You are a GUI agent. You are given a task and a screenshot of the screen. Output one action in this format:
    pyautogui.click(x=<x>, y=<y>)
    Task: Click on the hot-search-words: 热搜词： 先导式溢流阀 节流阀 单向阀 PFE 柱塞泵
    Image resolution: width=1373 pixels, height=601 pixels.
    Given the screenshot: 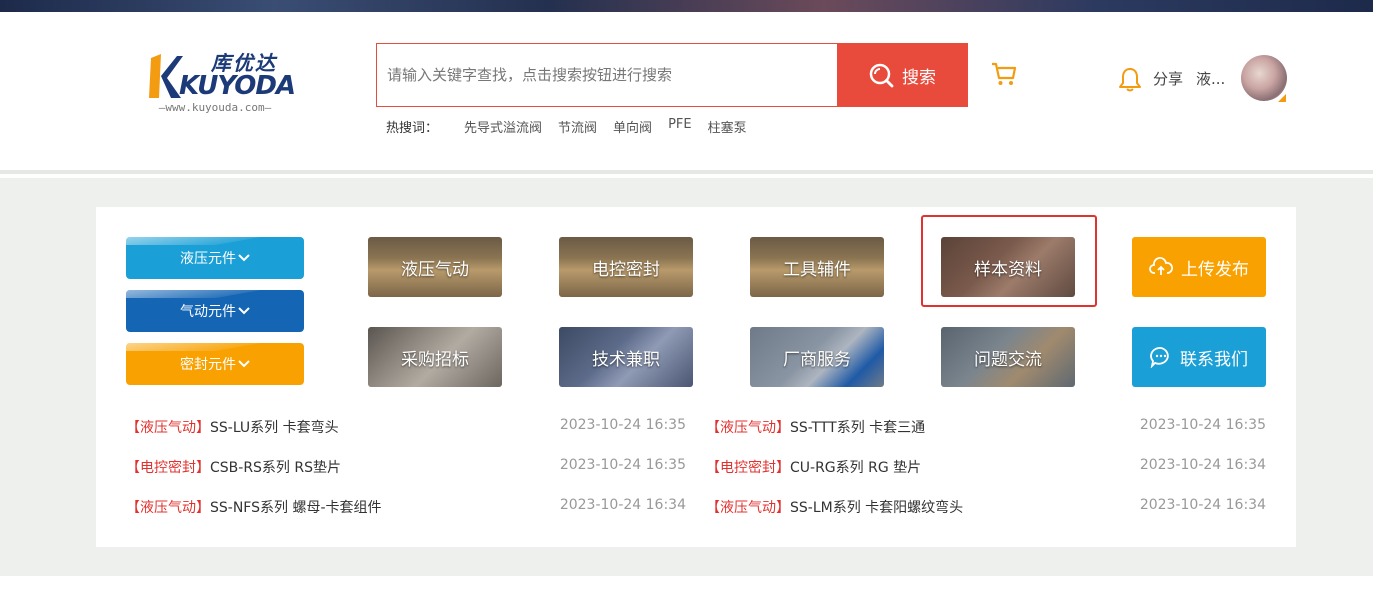 What is the action you would take?
    pyautogui.click(x=566, y=126)
    